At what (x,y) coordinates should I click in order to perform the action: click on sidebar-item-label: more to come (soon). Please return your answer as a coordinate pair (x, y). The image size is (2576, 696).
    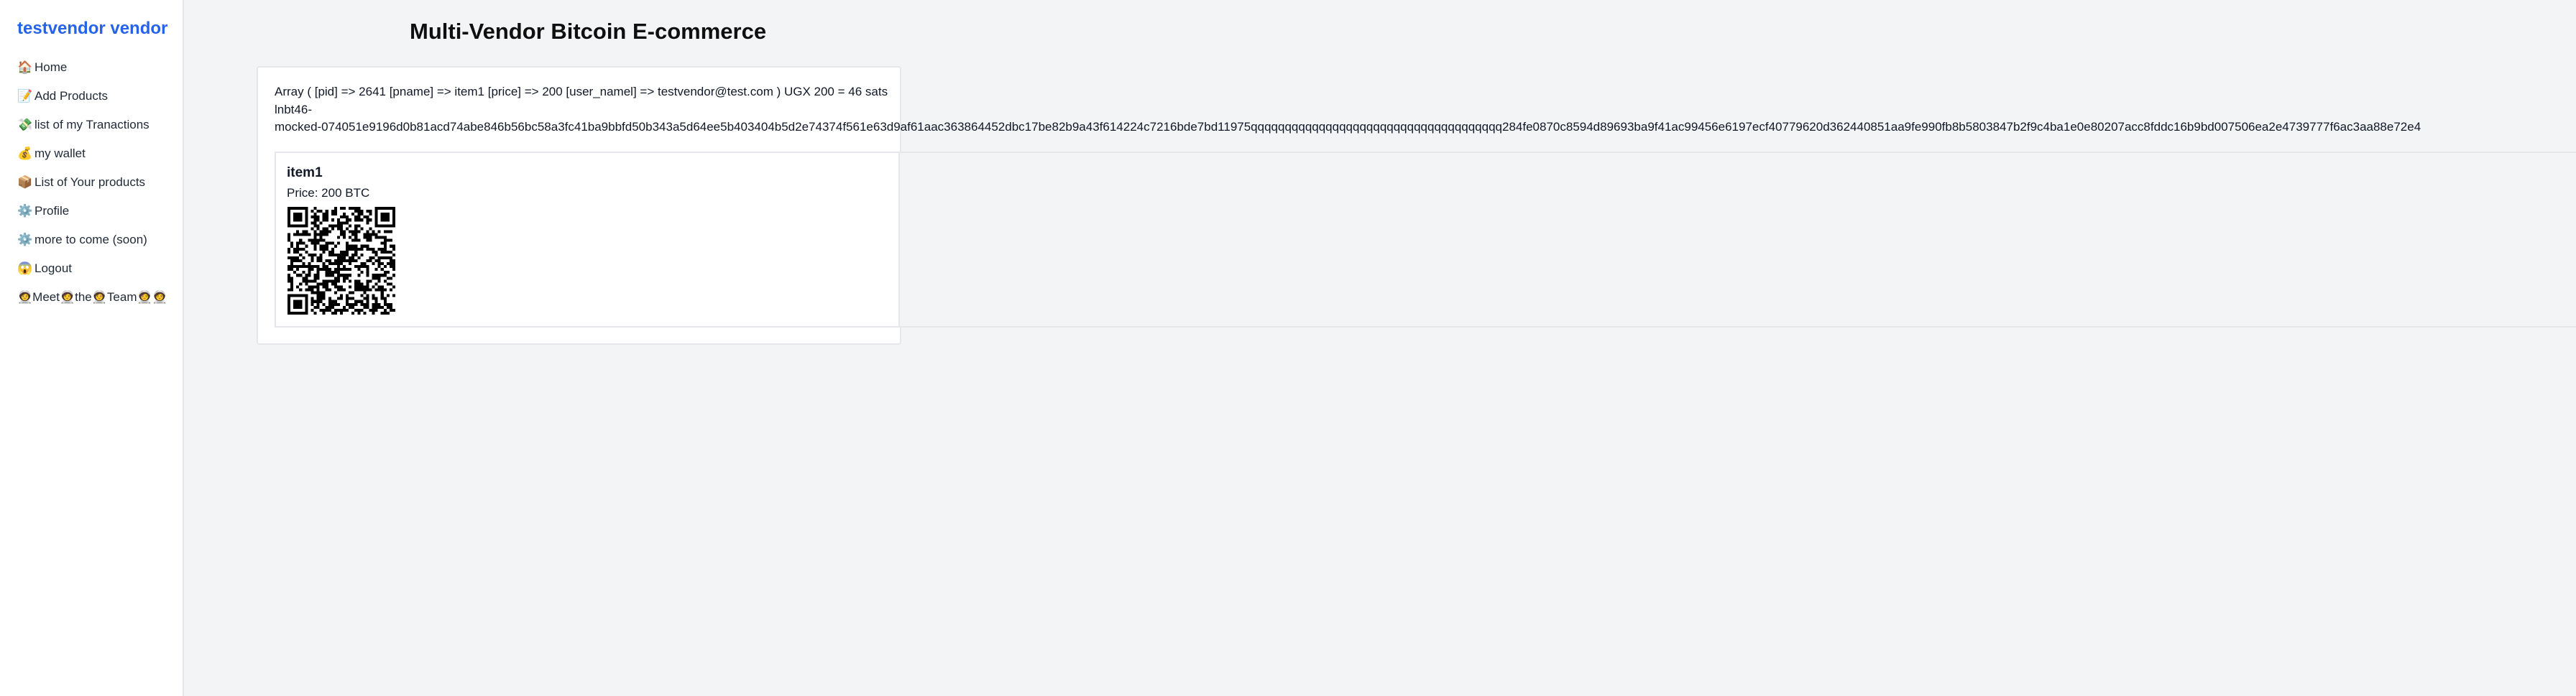
    Looking at the image, I should click on (90, 239).